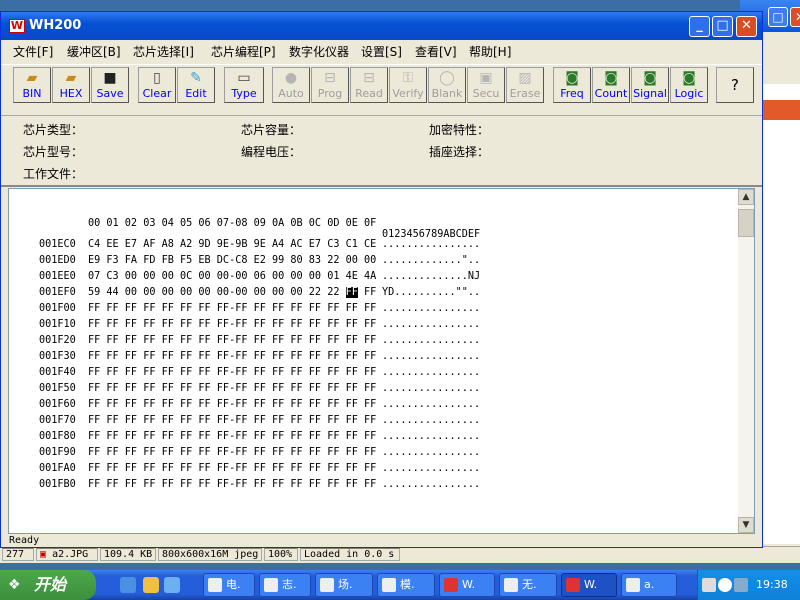 The height and width of the screenshot is (600, 800). Describe the element at coordinates (53, 130) in the screenshot. I see `chip-type-label: 芯片类型：` at that location.